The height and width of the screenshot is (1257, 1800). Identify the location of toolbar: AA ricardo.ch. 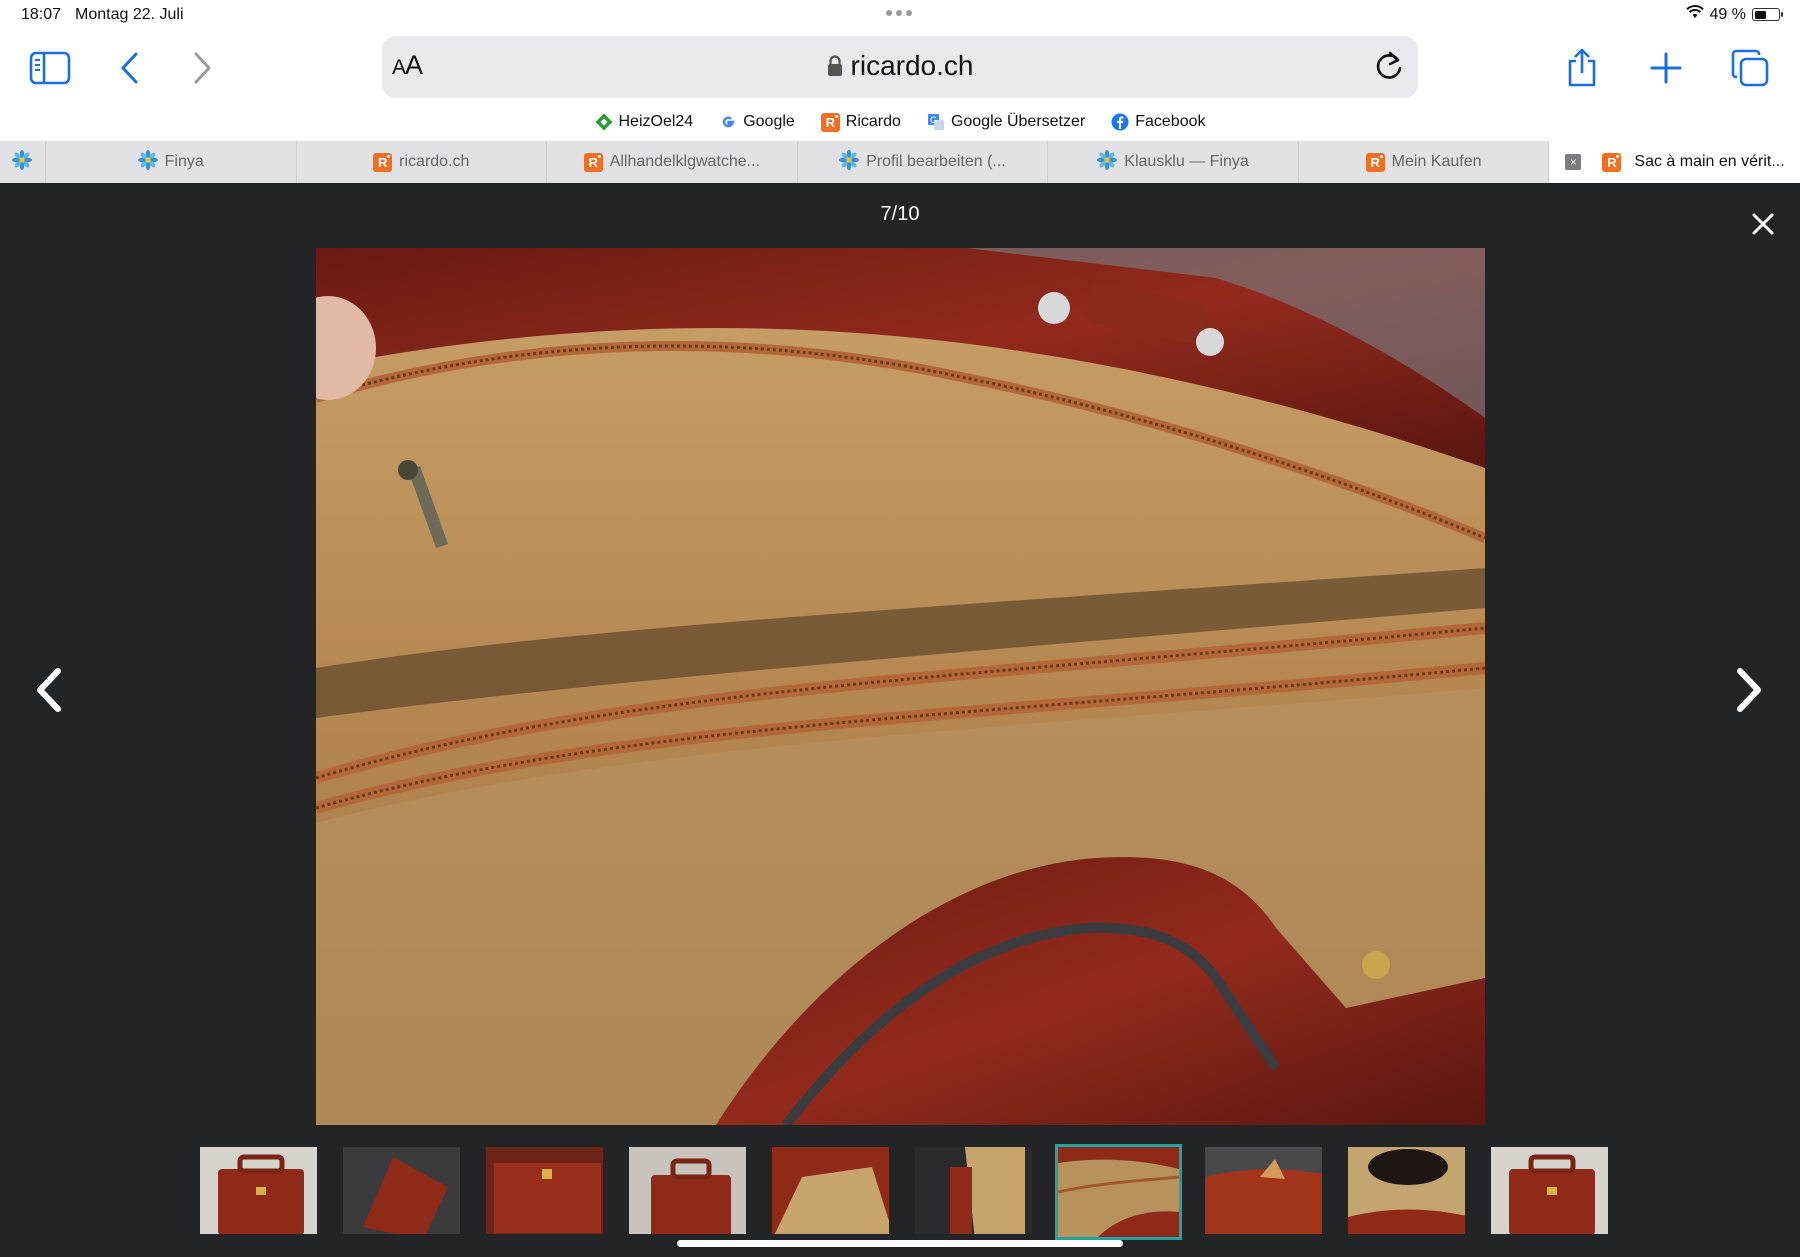
(900, 67).